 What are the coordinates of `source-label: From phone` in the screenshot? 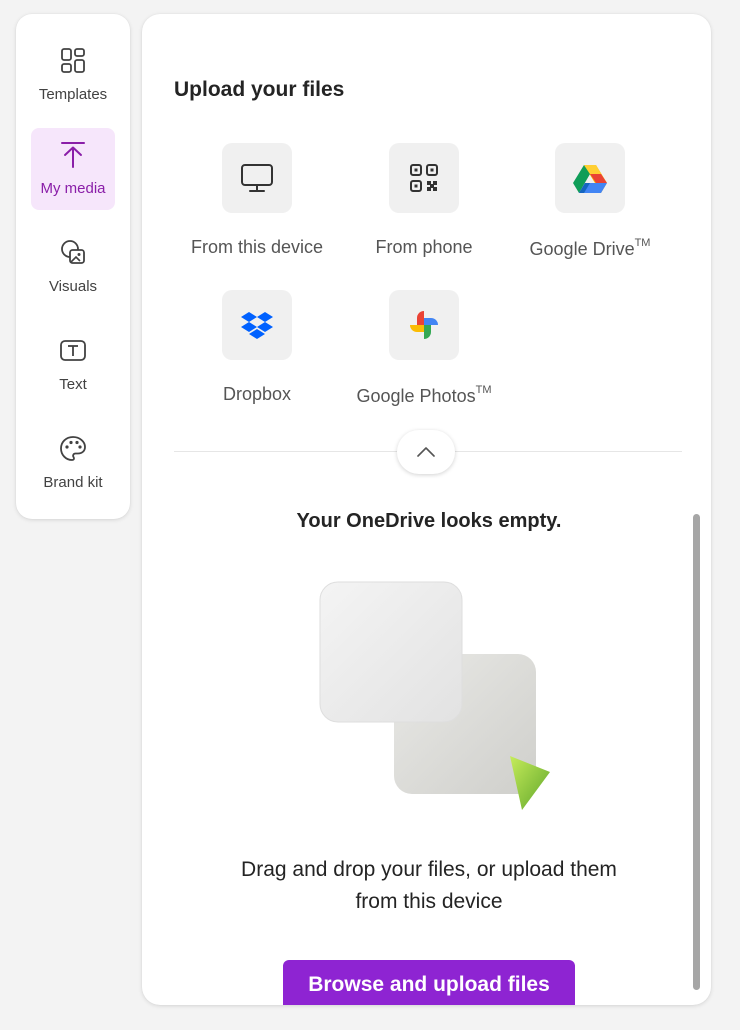 It's located at (424, 247).